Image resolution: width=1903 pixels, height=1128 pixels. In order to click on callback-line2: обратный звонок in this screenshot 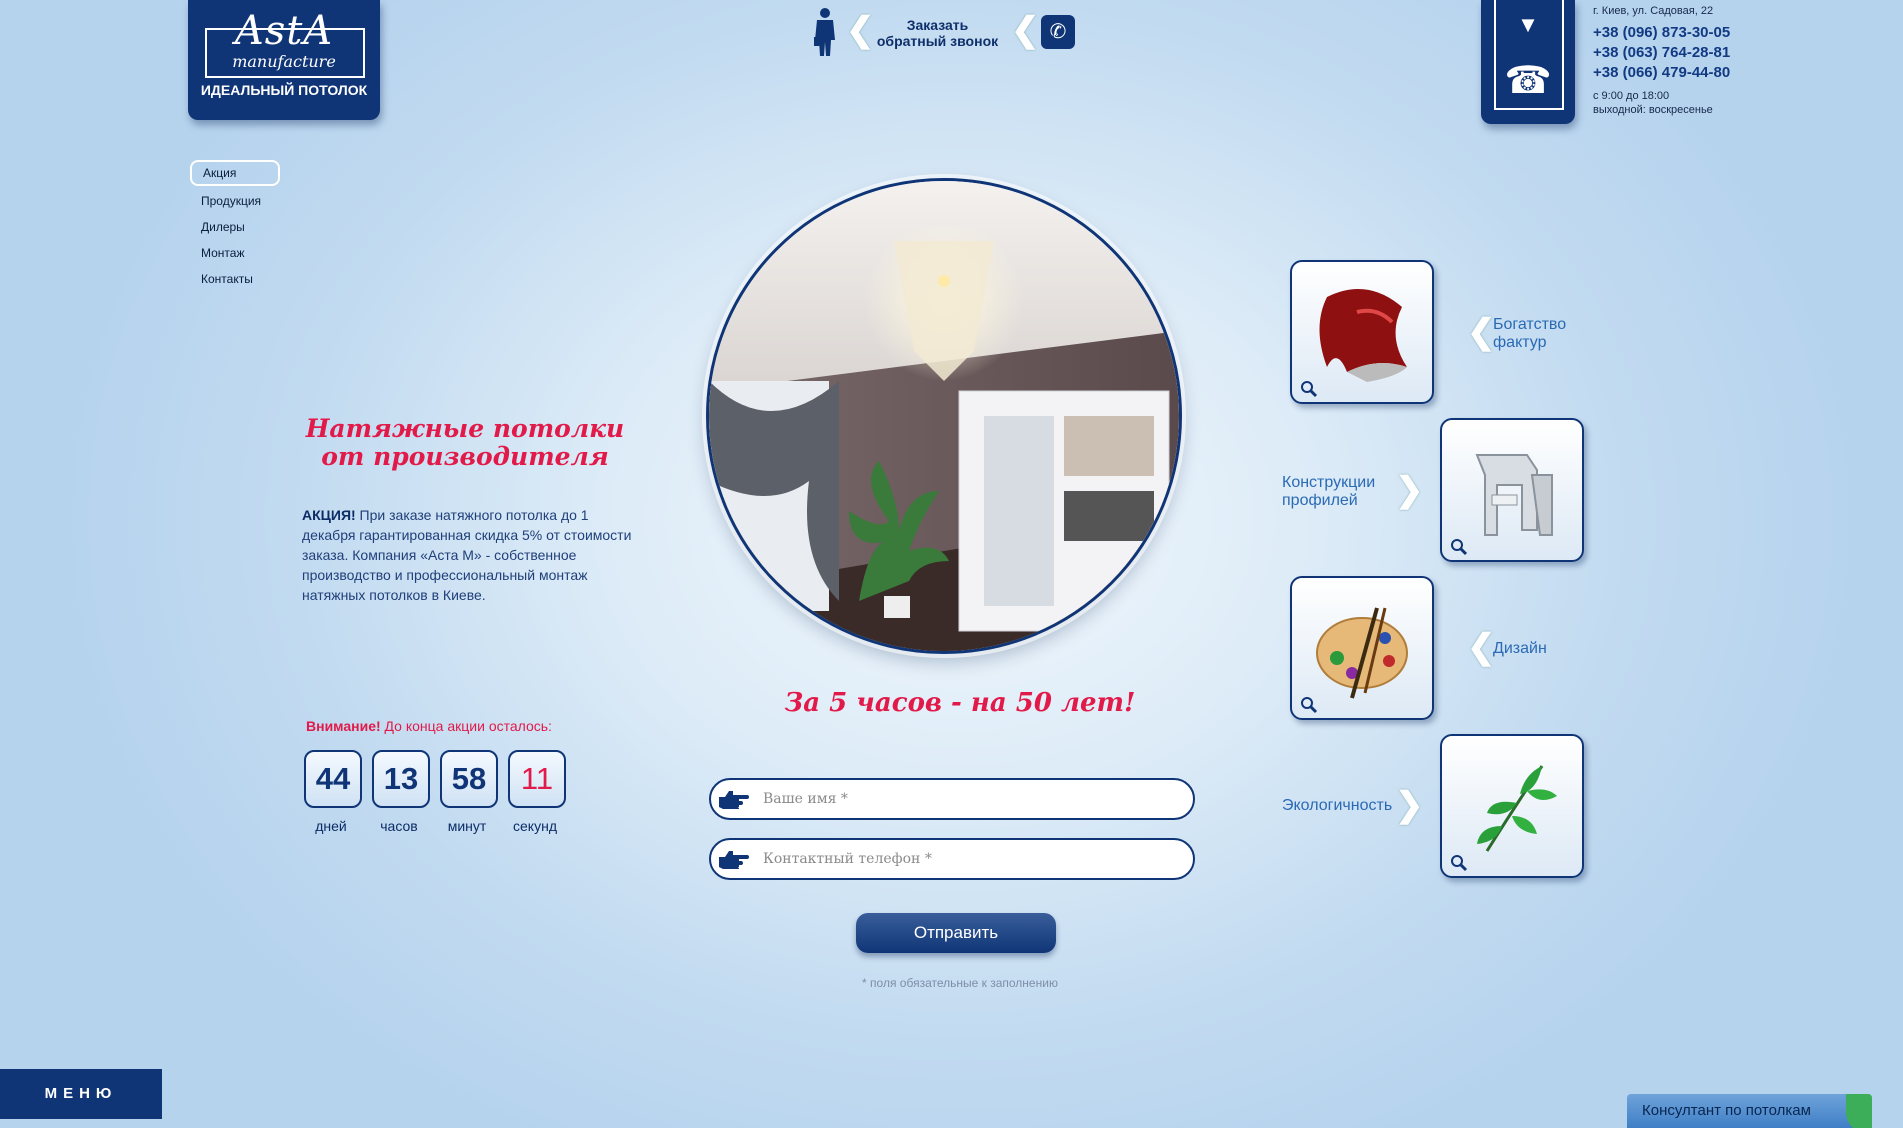, I will do `click(937, 41)`.